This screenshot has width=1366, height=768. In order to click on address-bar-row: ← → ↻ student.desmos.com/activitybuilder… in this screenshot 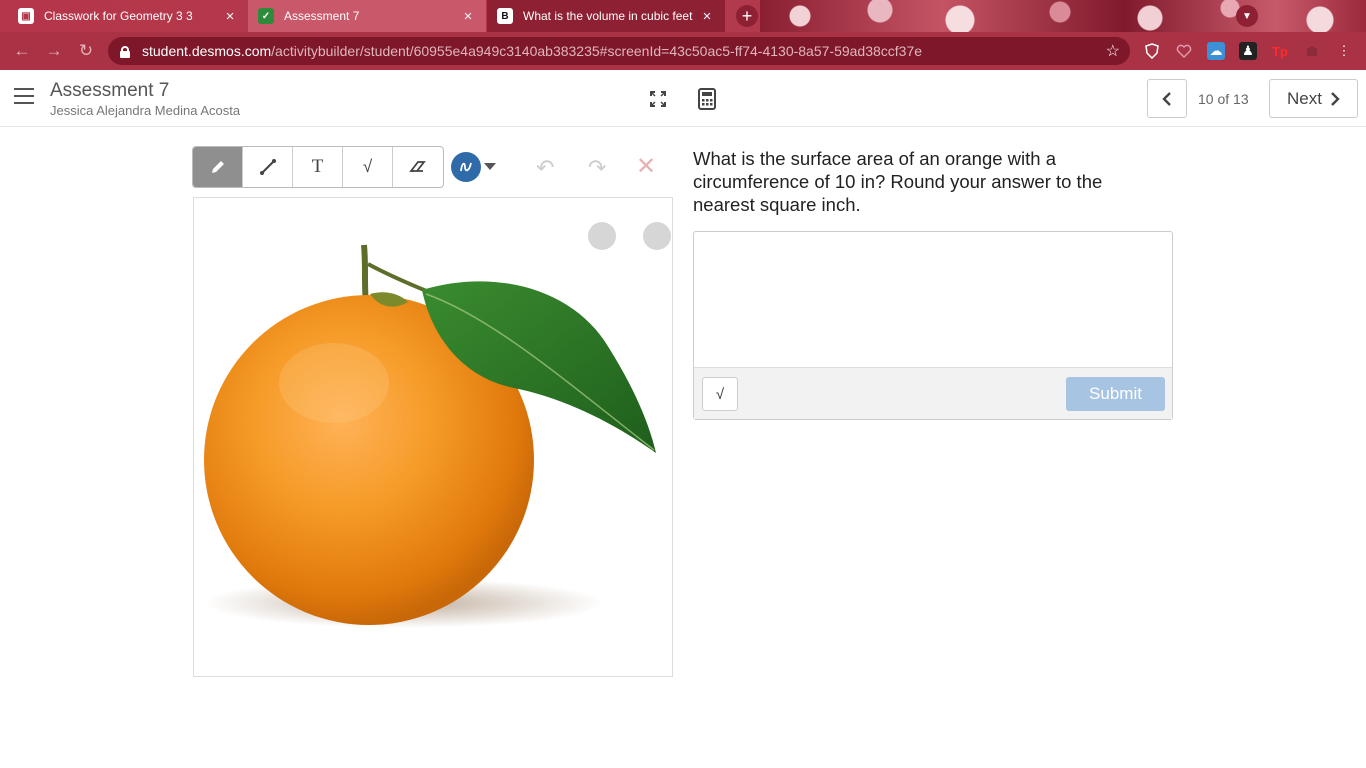, I will do `click(683, 51)`.